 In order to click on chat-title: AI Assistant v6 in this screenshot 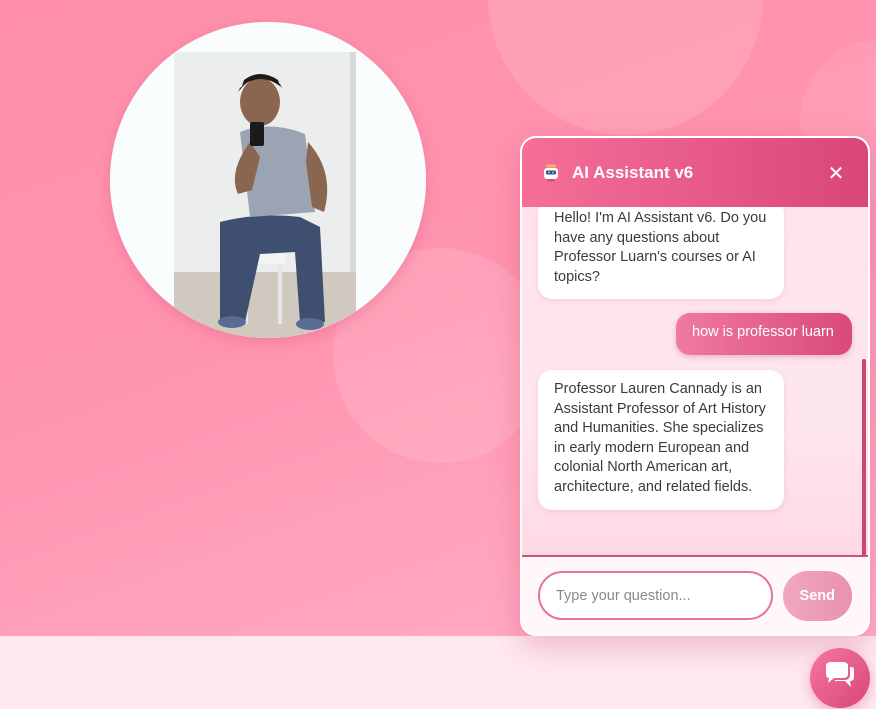, I will do `click(633, 172)`.